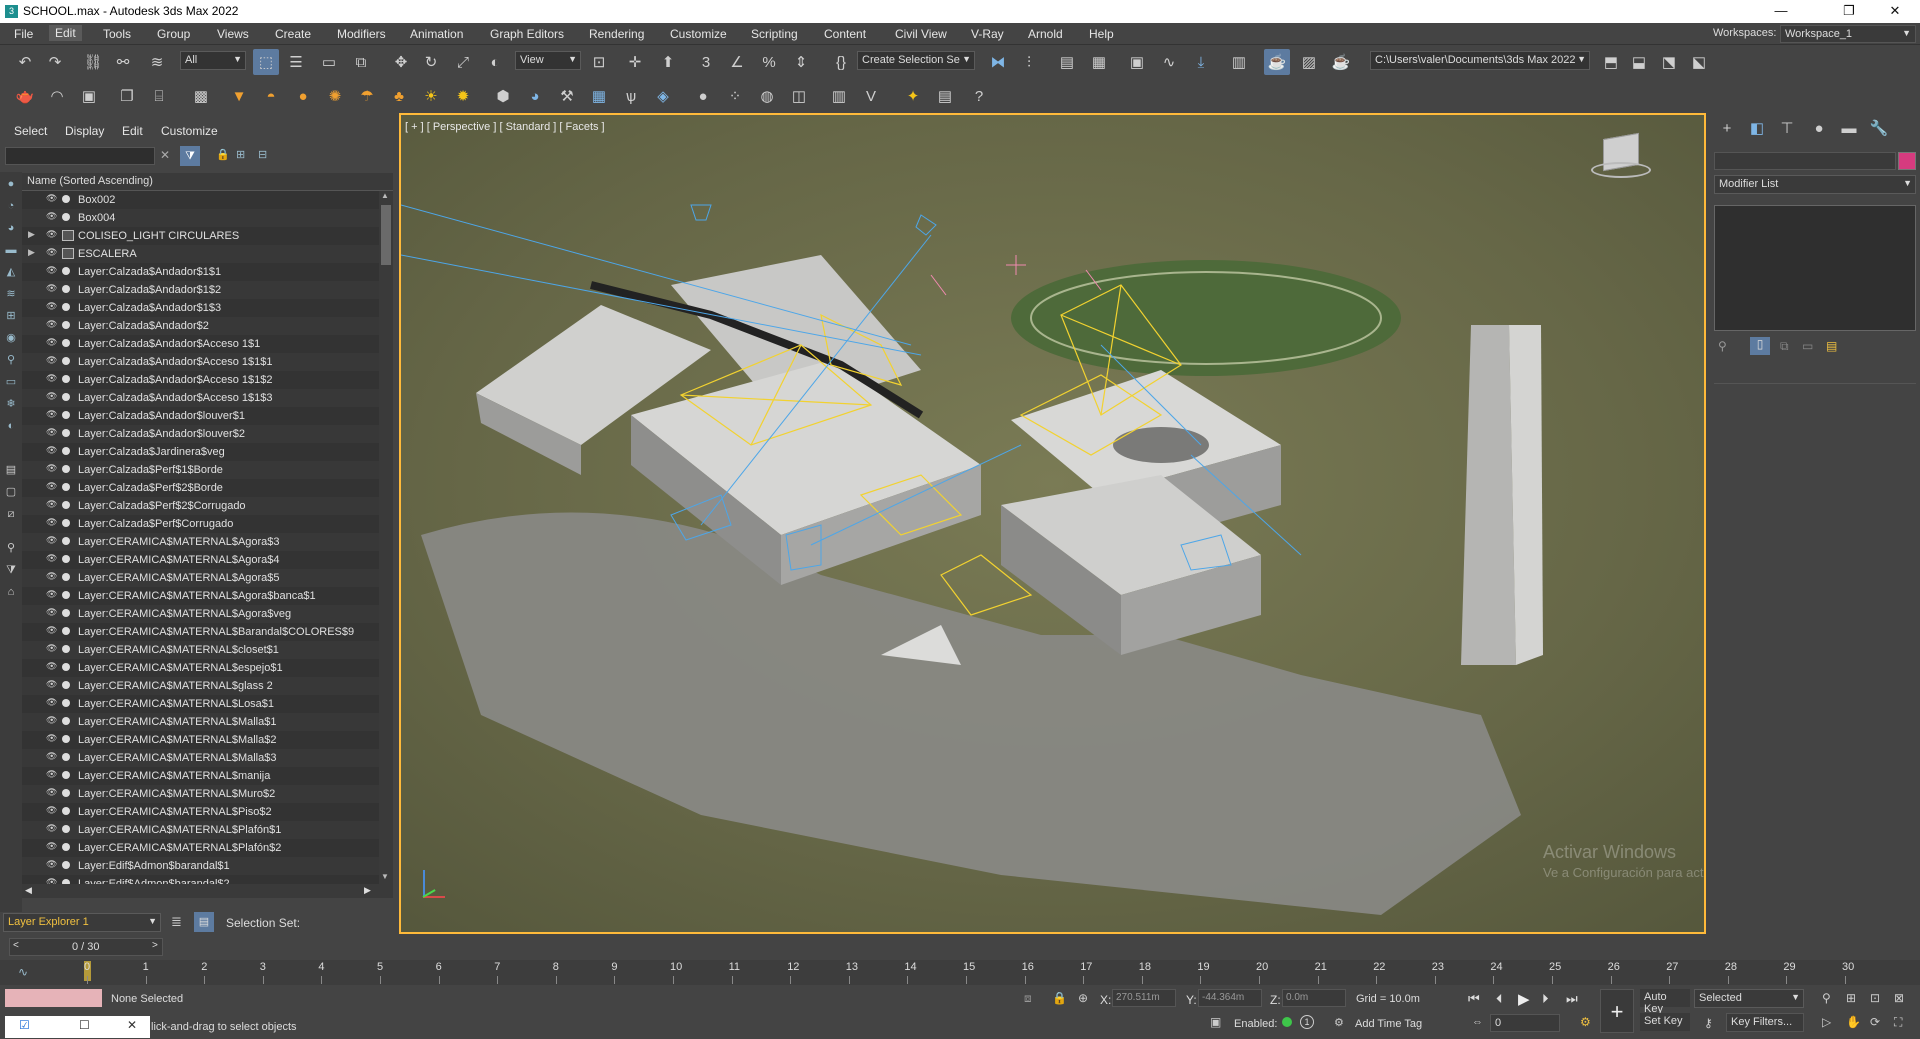 This screenshot has height=1039, width=1920. I want to click on list-item: 👁 Layer:CERAMICA$MATERNAL$manija, so click(200, 776).